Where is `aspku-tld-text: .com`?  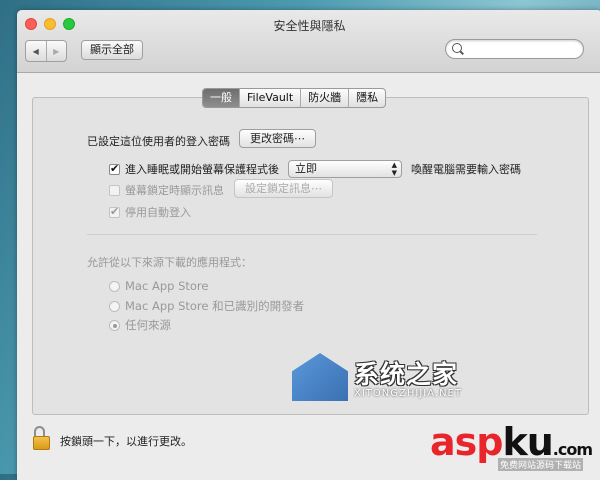
aspku-tld-text: .com is located at coordinates (572, 449).